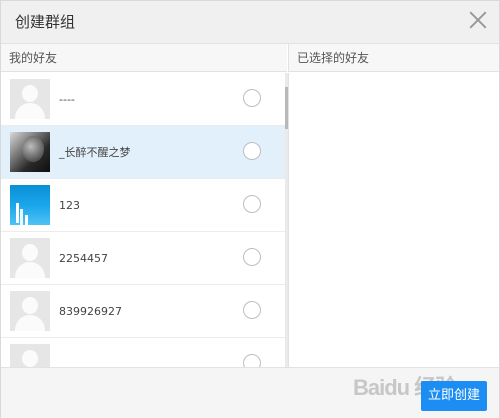 Image resolution: width=500 pixels, height=418 pixels. I want to click on dialog-title: 创建群组, so click(45, 22).